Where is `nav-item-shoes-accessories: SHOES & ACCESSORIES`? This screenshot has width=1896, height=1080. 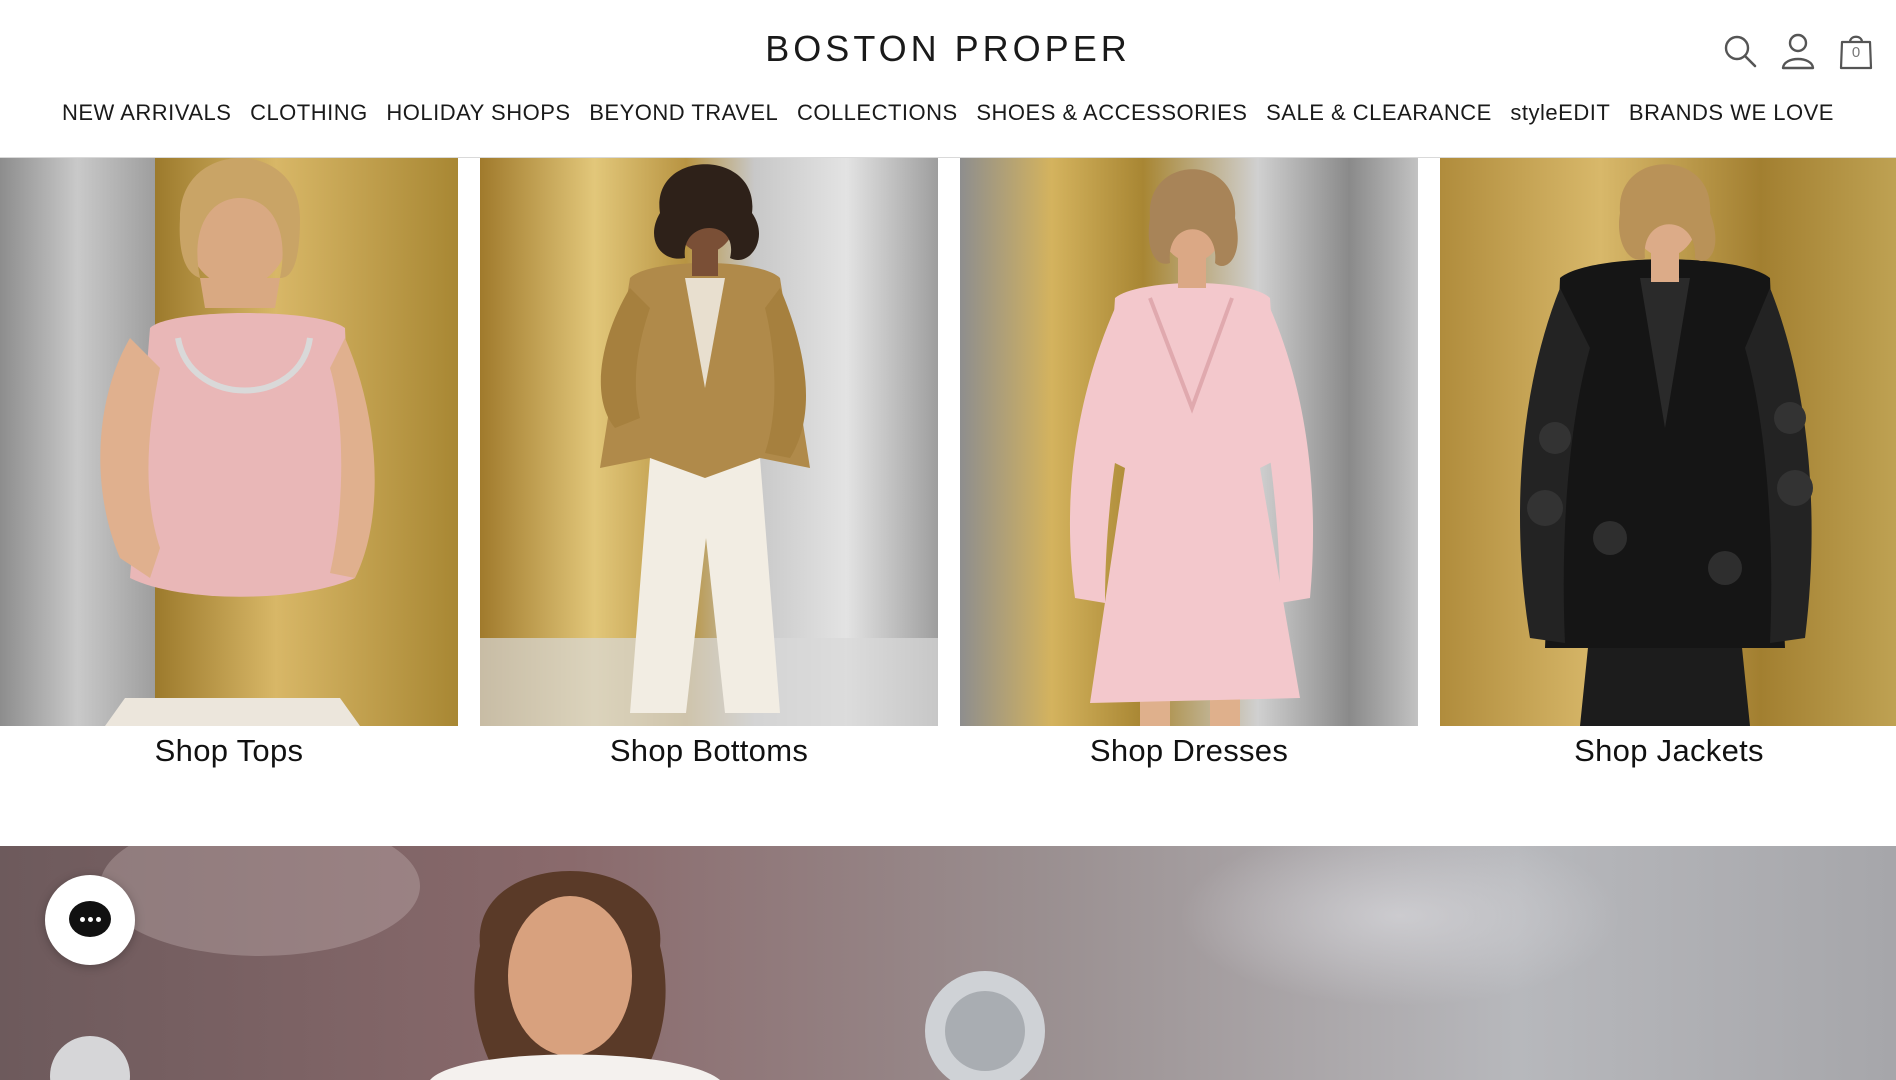
nav-item-shoes-accessories: SHOES & ACCESSORIES is located at coordinates (1111, 113).